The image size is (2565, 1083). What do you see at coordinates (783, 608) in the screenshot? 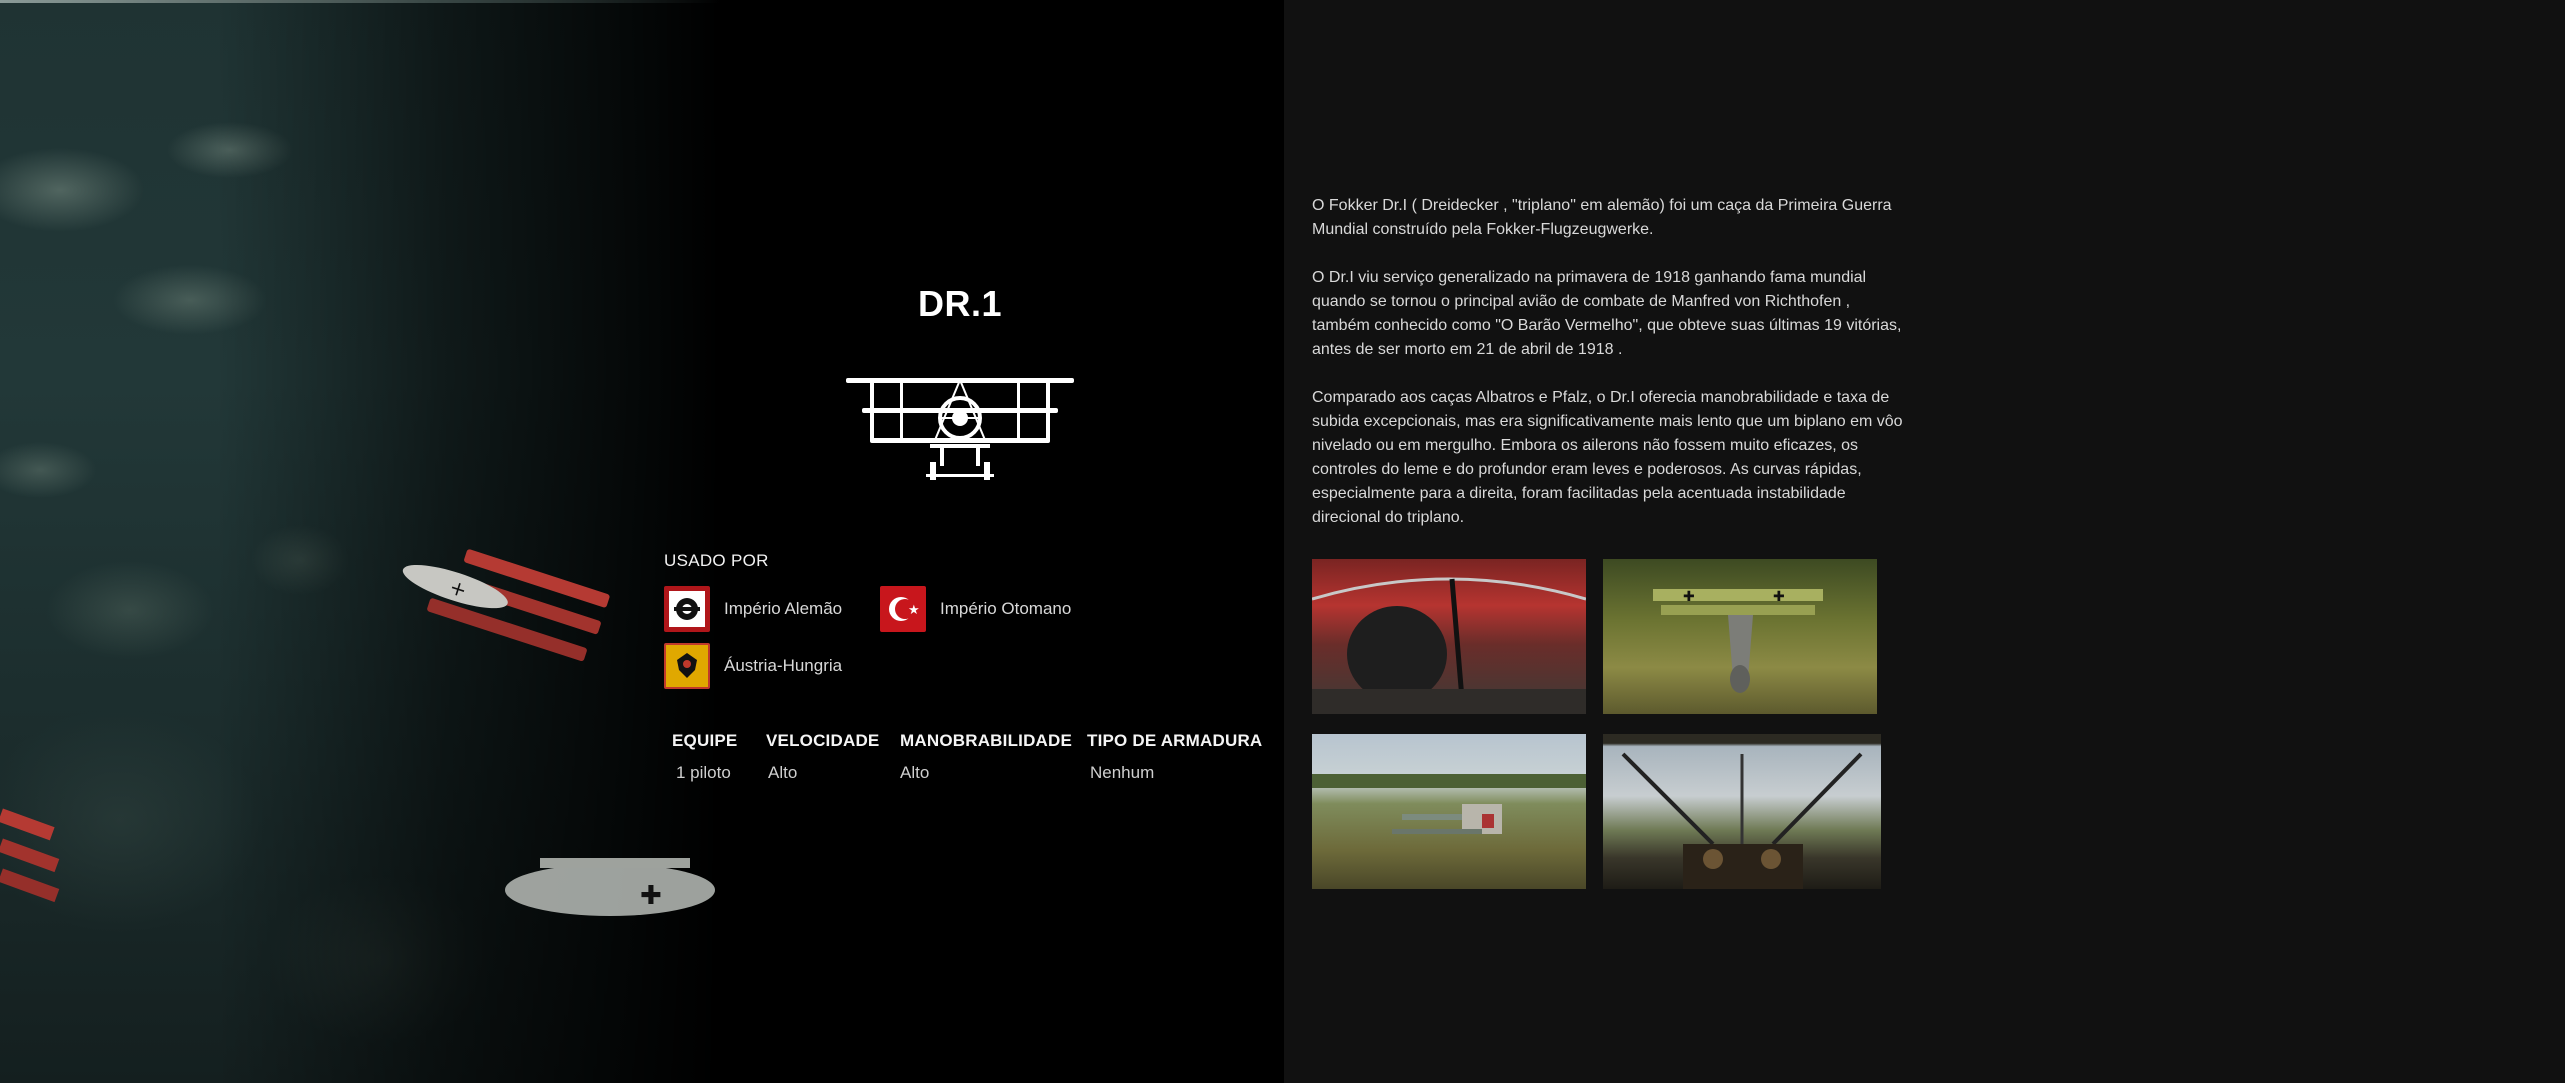
I see `nation-name: Império Alemão` at bounding box center [783, 608].